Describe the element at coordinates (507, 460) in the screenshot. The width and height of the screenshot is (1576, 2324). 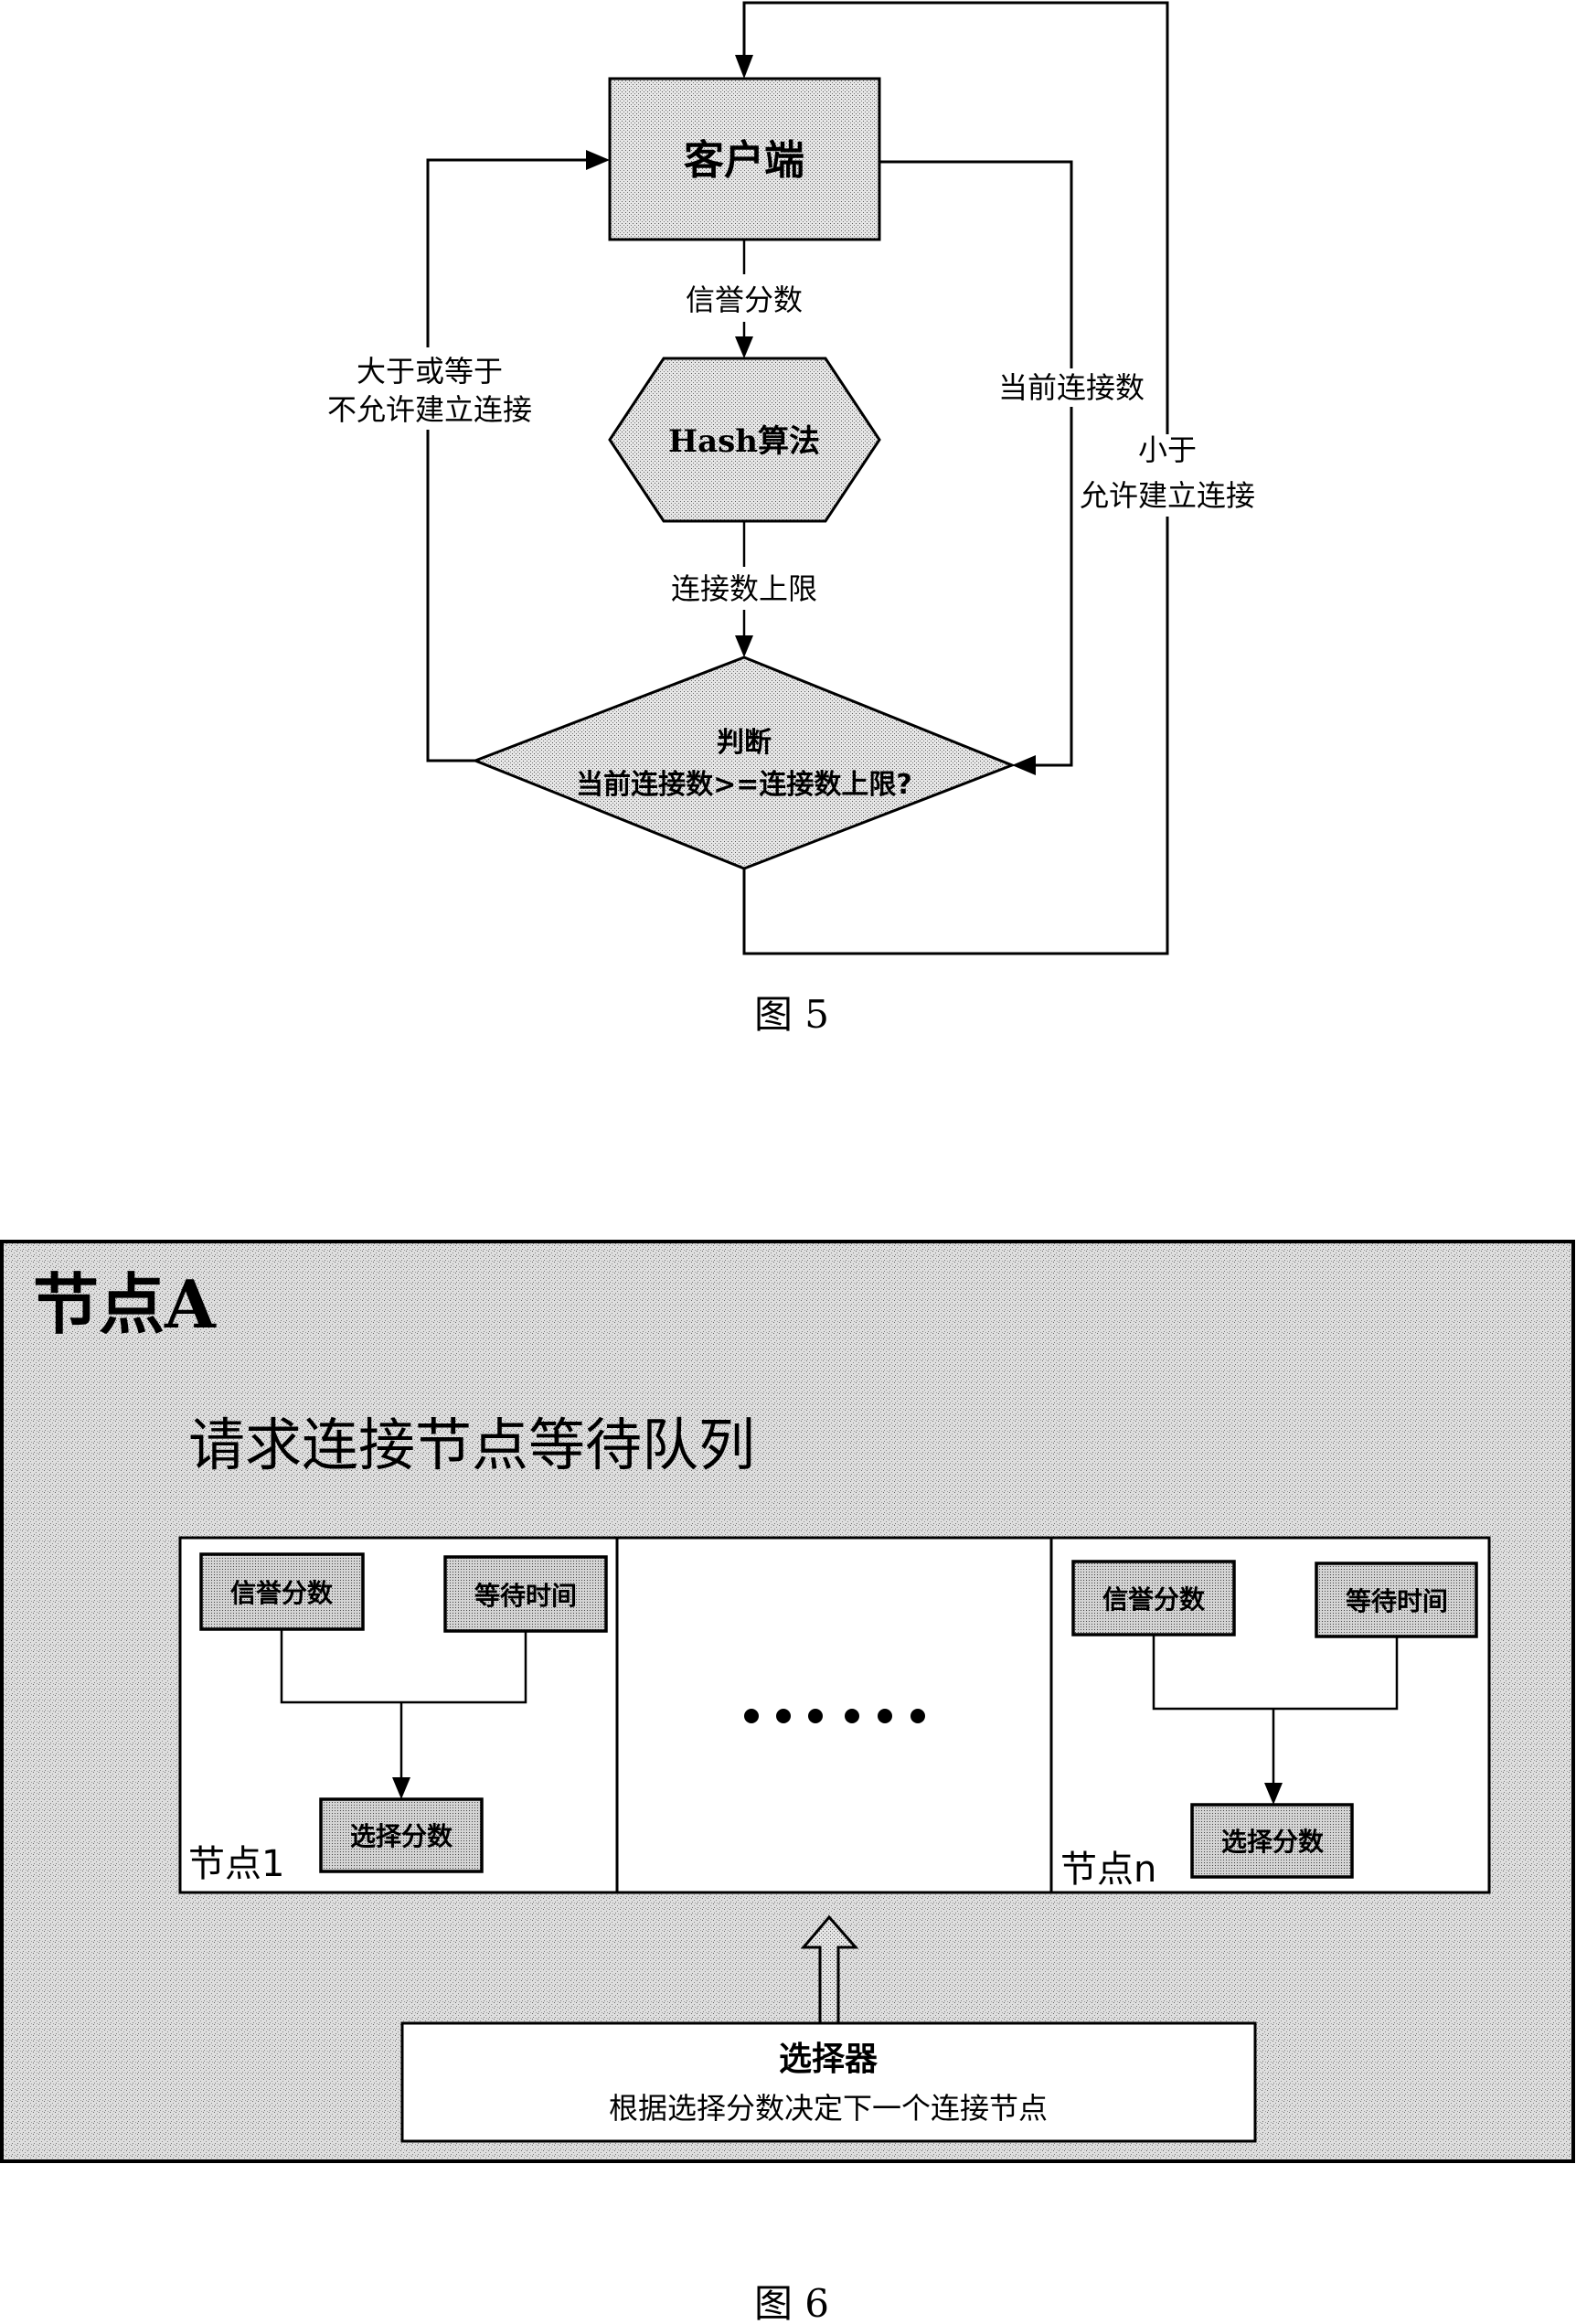
I see `left-branch-connector` at that location.